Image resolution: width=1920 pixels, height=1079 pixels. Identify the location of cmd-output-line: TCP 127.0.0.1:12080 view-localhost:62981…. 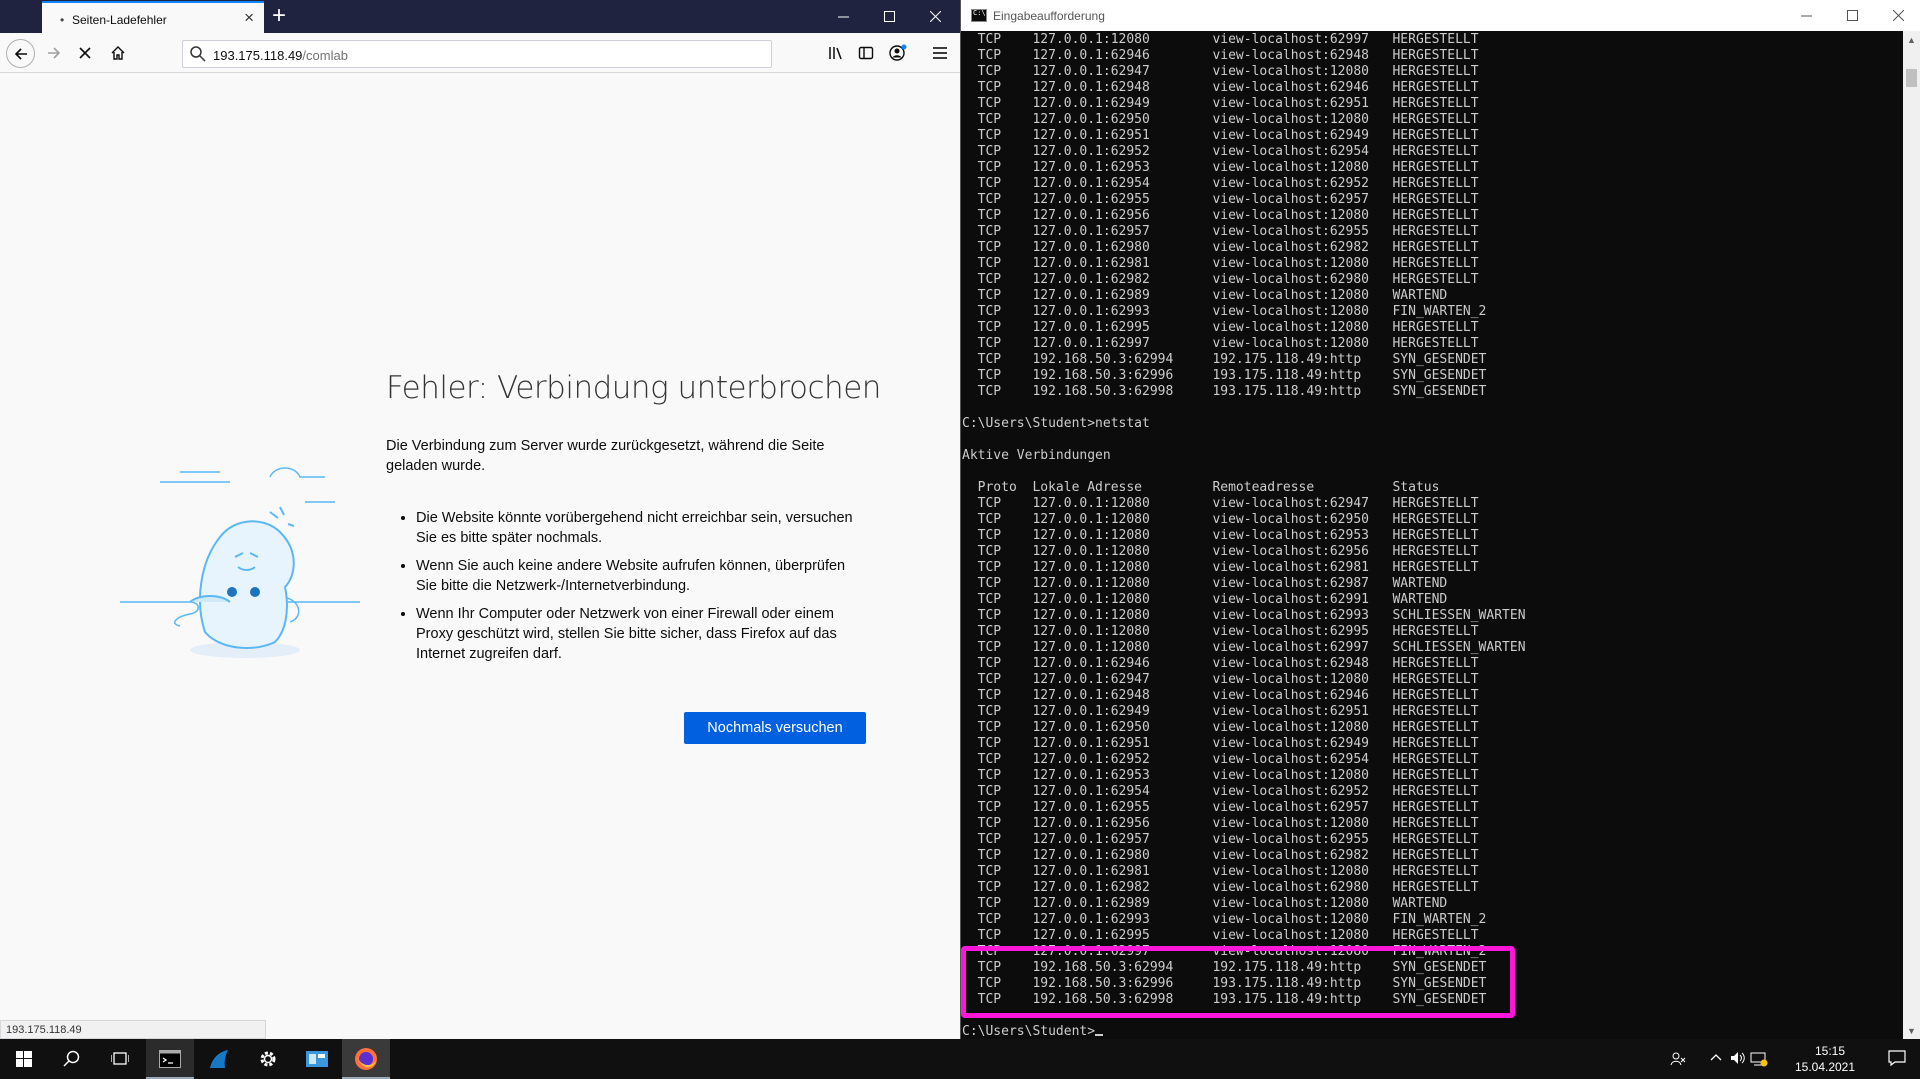
(1220, 567).